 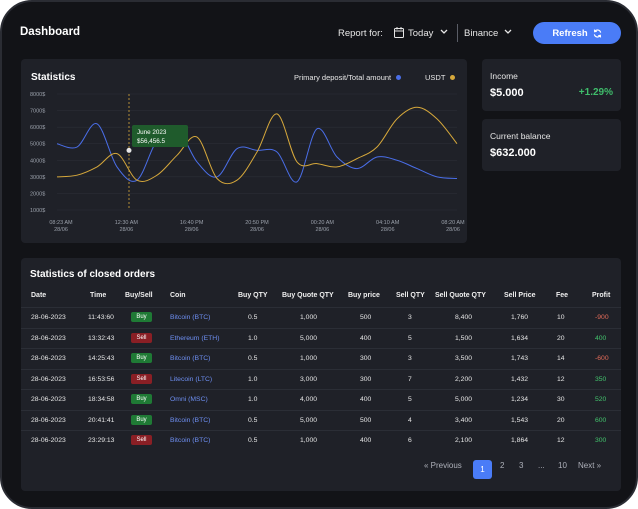 What do you see at coordinates (520, 379) in the screenshot?
I see `cell-sell-price: 1,432` at bounding box center [520, 379].